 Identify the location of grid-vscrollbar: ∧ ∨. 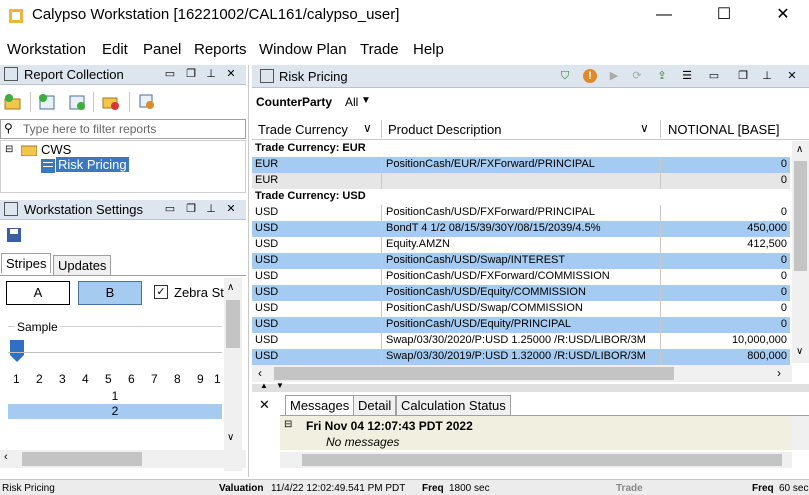
(800, 252).